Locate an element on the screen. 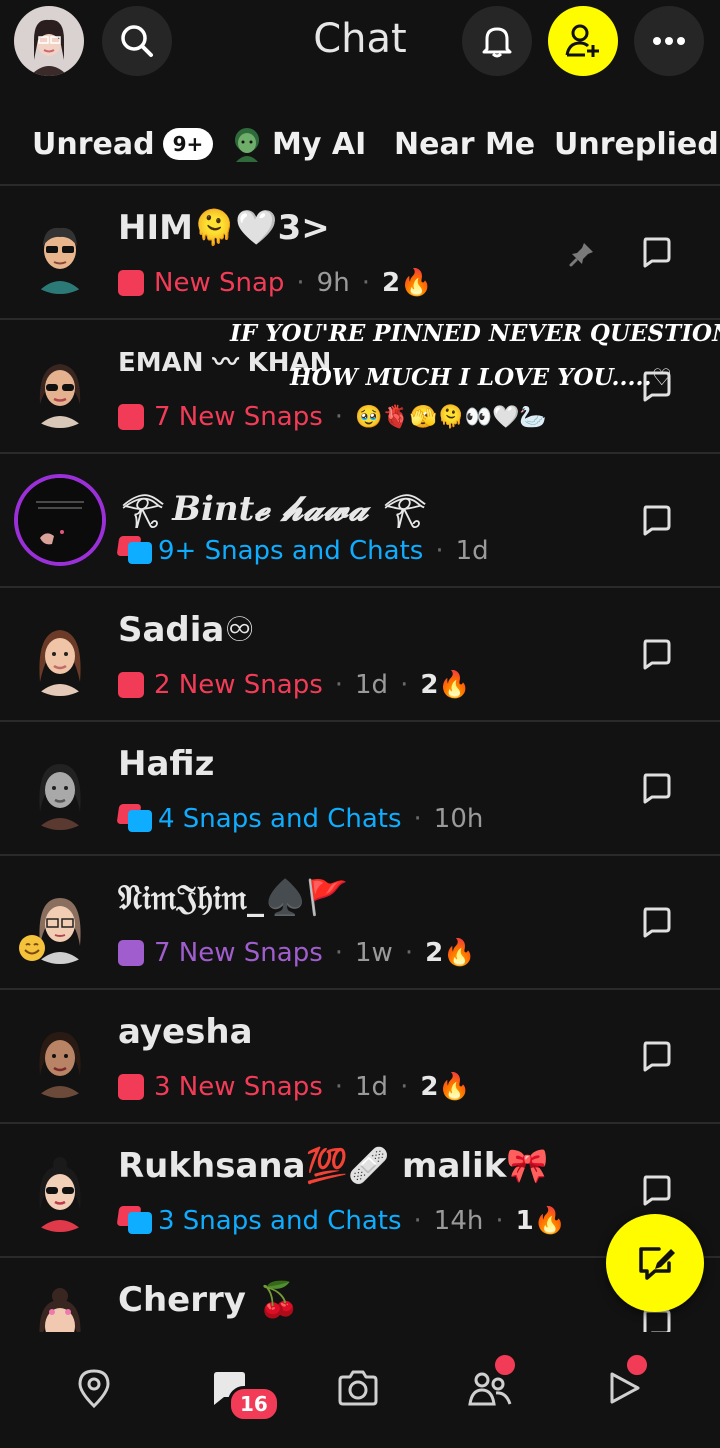 The width and height of the screenshot is (720, 1448). tab-label: Unreplied is located at coordinates (636, 144).